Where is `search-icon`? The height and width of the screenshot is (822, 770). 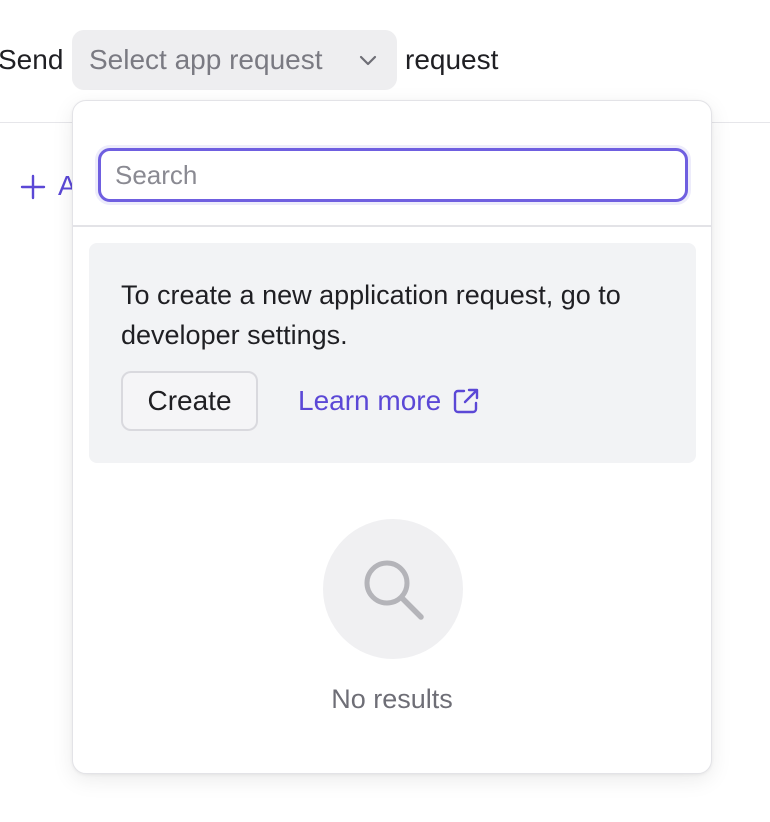 search-icon is located at coordinates (394, 590).